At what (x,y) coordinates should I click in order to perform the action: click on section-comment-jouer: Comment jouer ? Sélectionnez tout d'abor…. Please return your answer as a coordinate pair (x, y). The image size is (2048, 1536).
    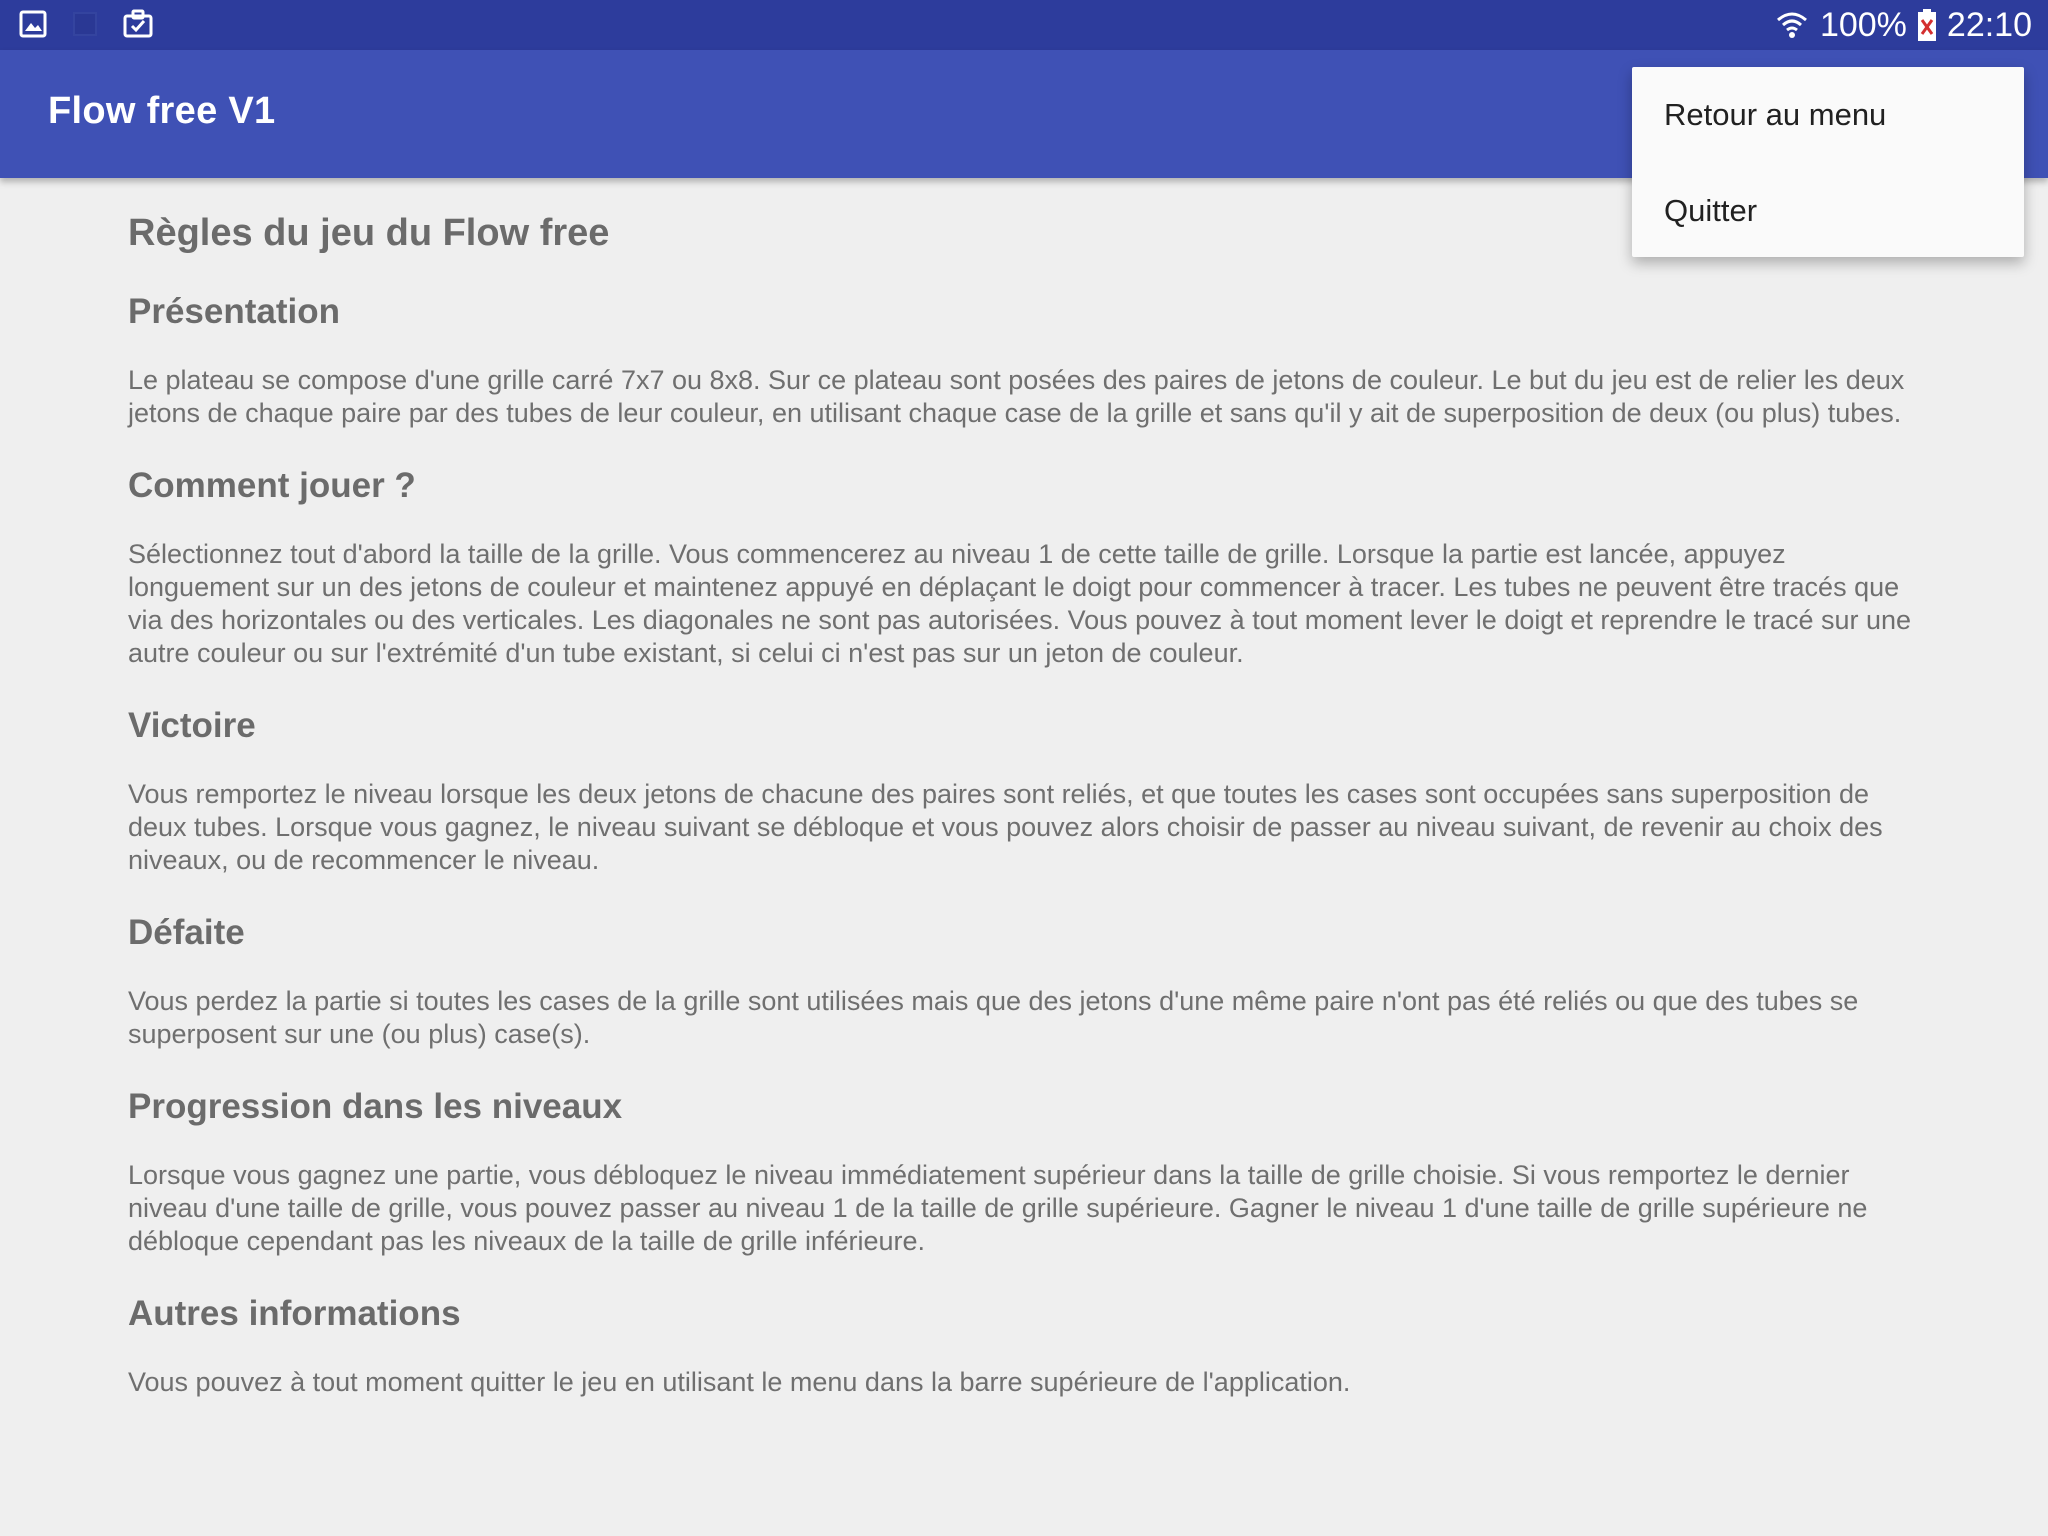
    Looking at the image, I should click on (1028, 567).